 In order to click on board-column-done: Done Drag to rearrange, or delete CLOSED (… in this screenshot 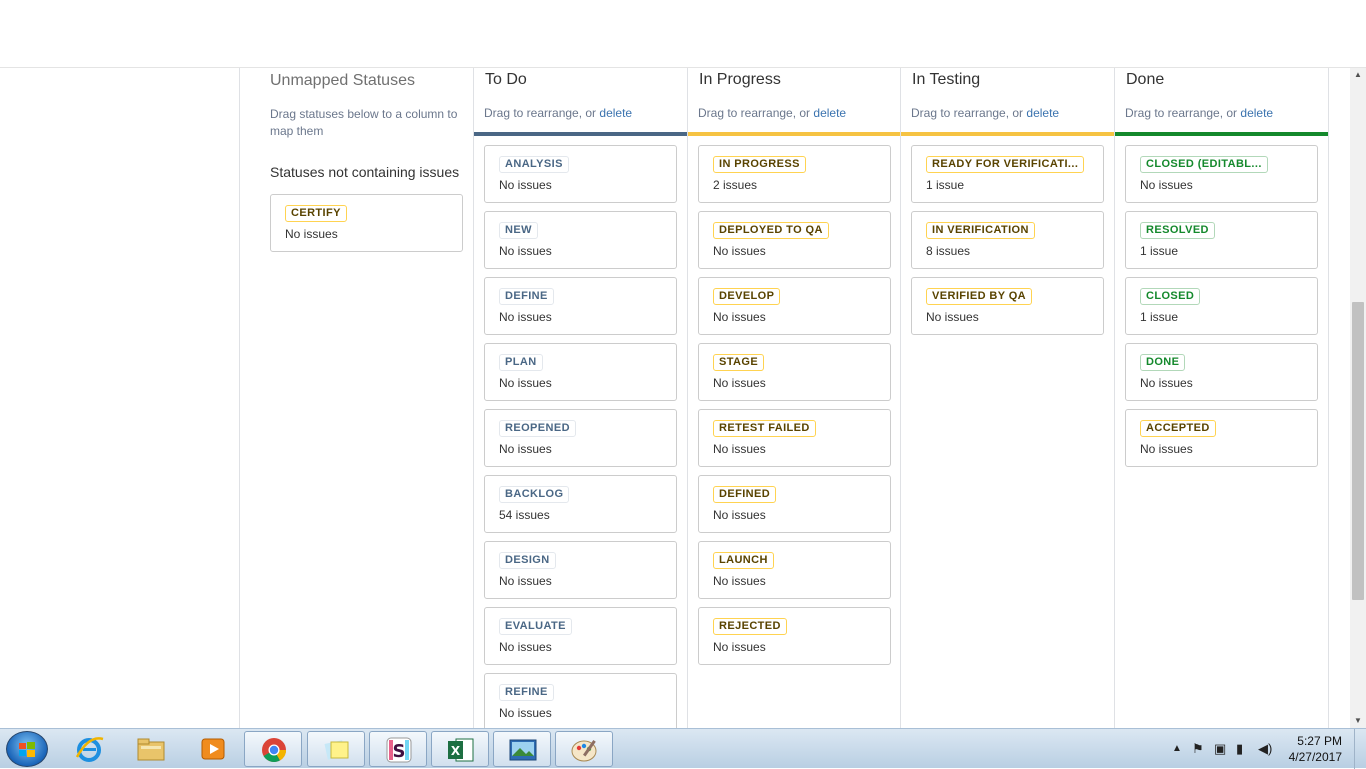, I will do `click(1221, 398)`.